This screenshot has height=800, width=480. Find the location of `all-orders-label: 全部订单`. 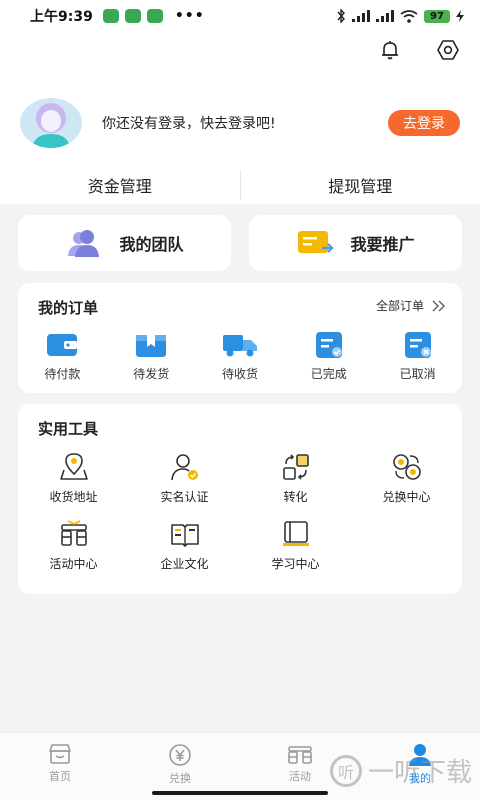

all-orders-label: 全部订单 is located at coordinates (399, 306).